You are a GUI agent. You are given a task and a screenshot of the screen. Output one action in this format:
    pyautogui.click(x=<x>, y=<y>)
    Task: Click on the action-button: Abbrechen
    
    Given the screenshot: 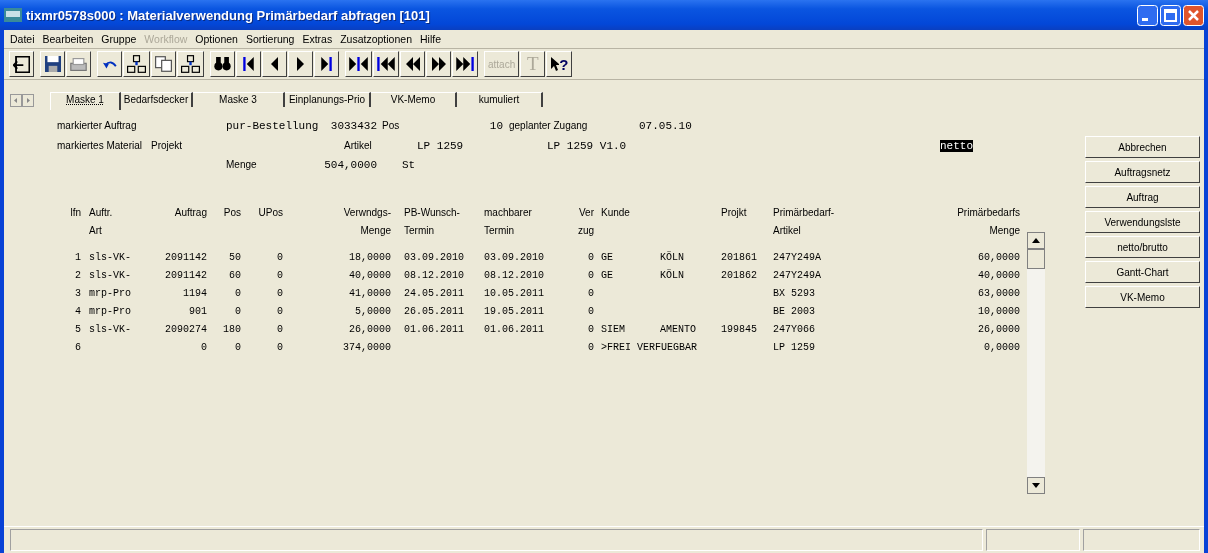 What is the action you would take?
    pyautogui.click(x=1142, y=147)
    